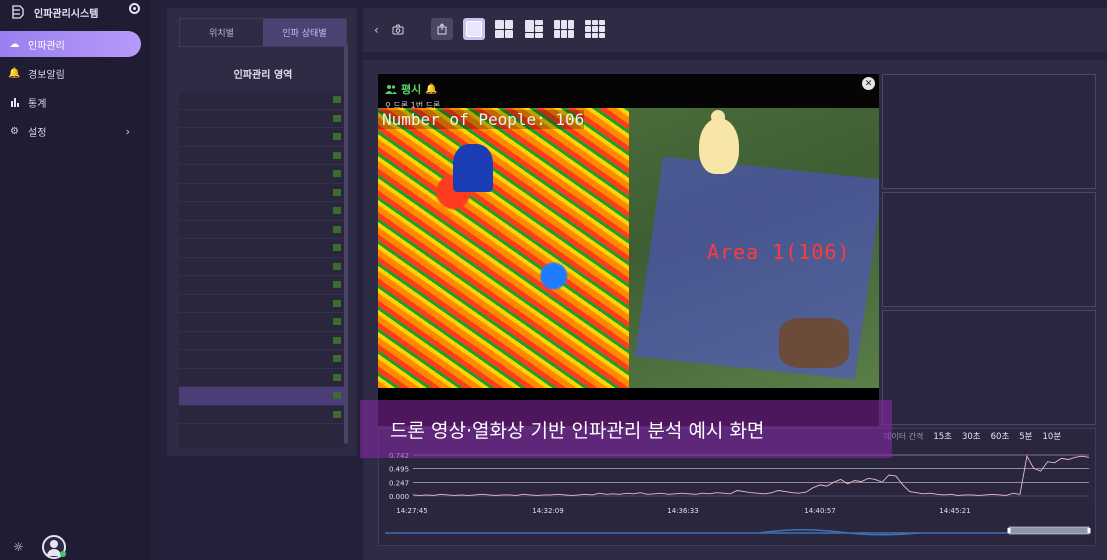 This screenshot has width=1107, height=560. I want to click on brightness-icon: ☼, so click(20, 547).